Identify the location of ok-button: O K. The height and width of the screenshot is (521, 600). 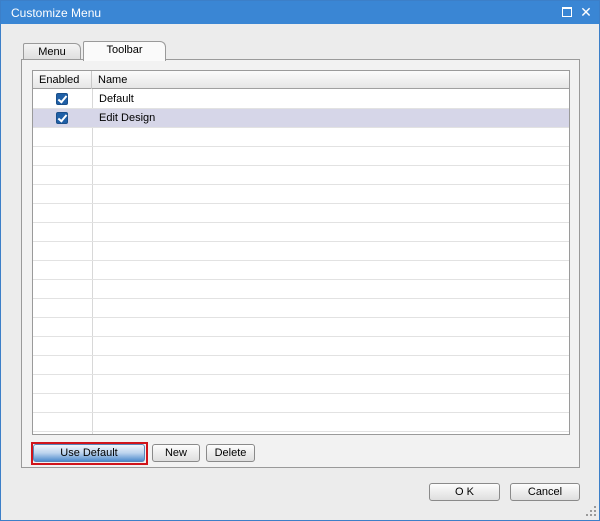
(464, 492).